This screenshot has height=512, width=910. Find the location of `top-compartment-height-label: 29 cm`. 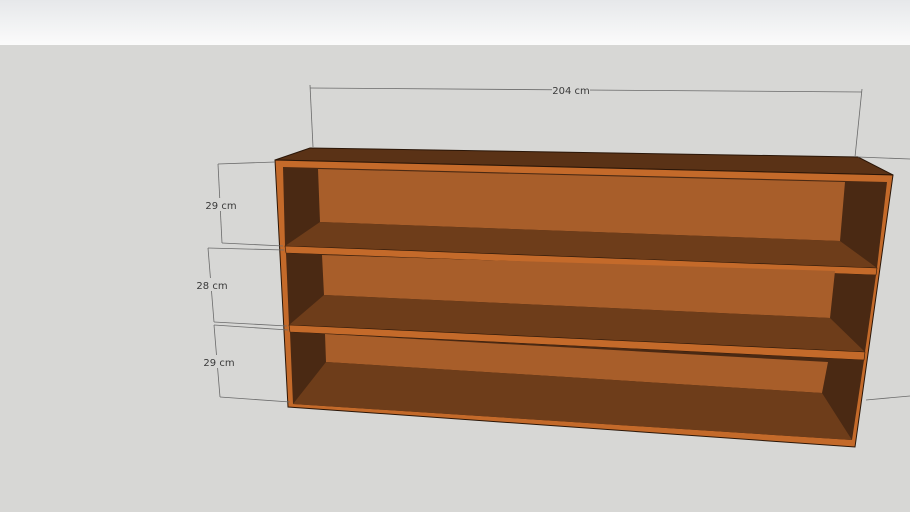

top-compartment-height-label: 29 cm is located at coordinates (220, 206).